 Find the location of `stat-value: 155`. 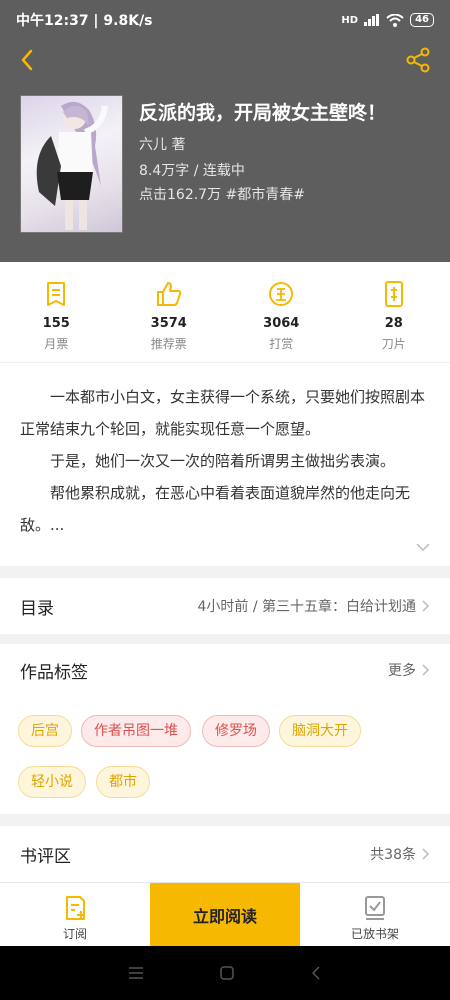

stat-value: 155 is located at coordinates (56, 323).